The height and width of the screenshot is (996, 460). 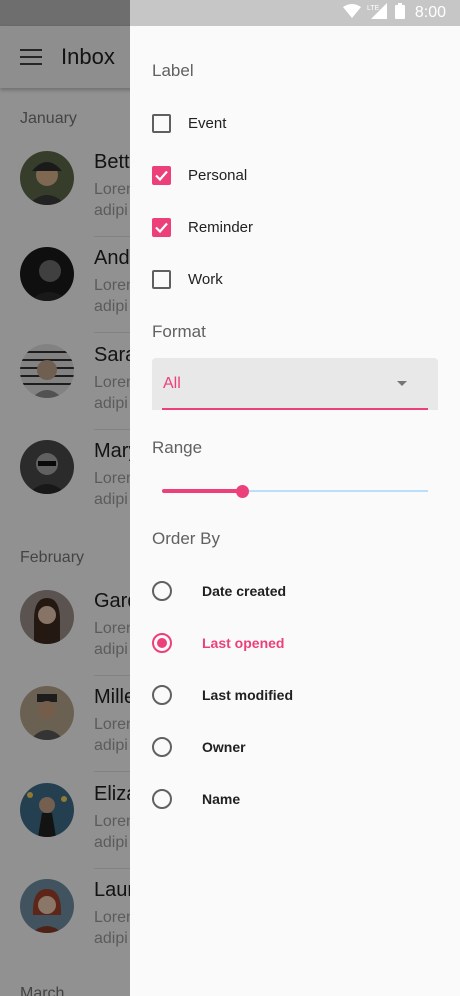 I want to click on slider-thumb, so click(x=242, y=491).